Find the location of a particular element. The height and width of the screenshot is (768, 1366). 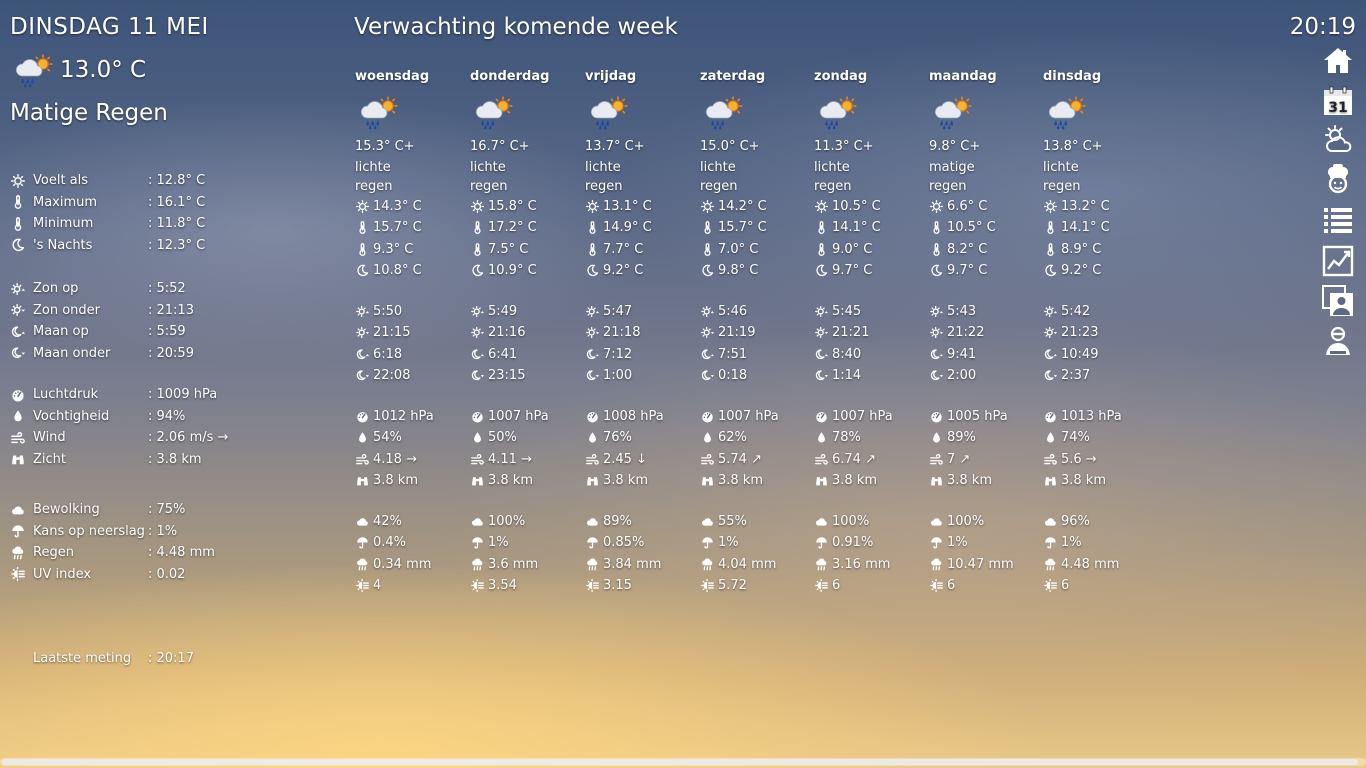

forecast-max: 10.5° C is located at coordinates (985, 228).